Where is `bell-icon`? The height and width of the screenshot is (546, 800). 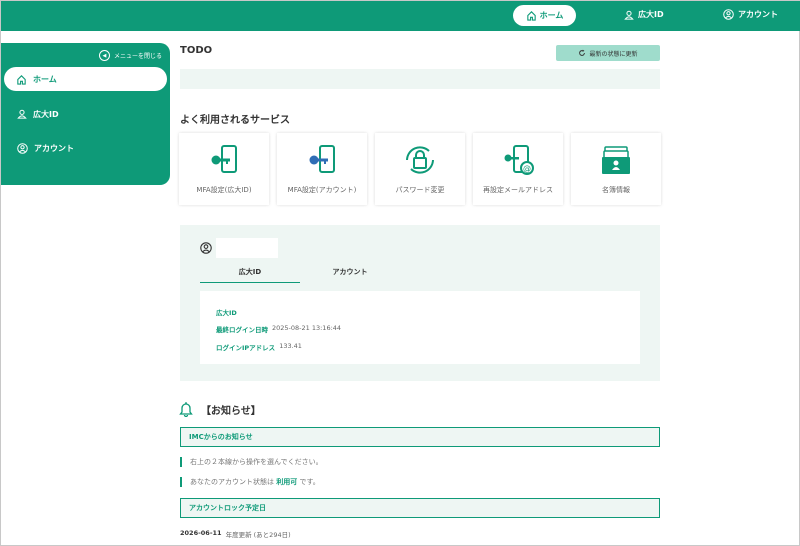
bell-icon is located at coordinates (186, 409).